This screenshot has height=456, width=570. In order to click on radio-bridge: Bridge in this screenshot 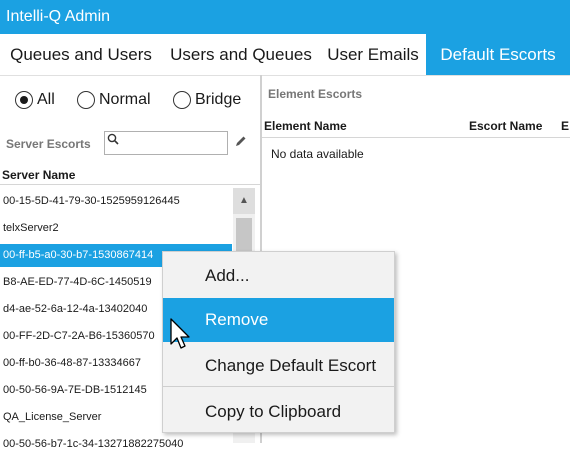, I will do `click(207, 100)`.